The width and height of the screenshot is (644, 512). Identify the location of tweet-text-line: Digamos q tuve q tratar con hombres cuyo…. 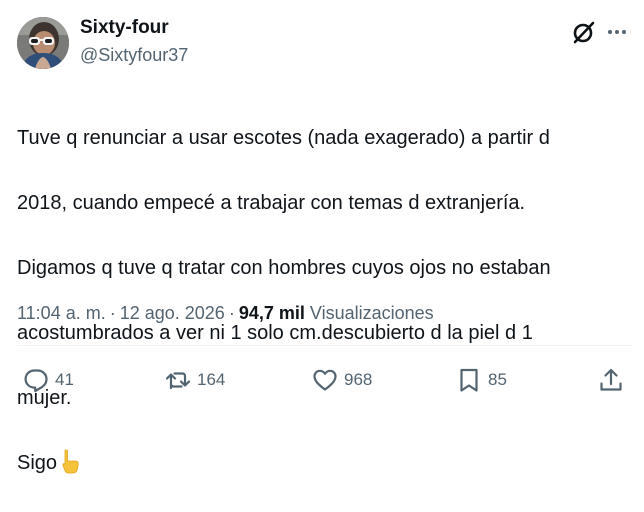
(284, 267).